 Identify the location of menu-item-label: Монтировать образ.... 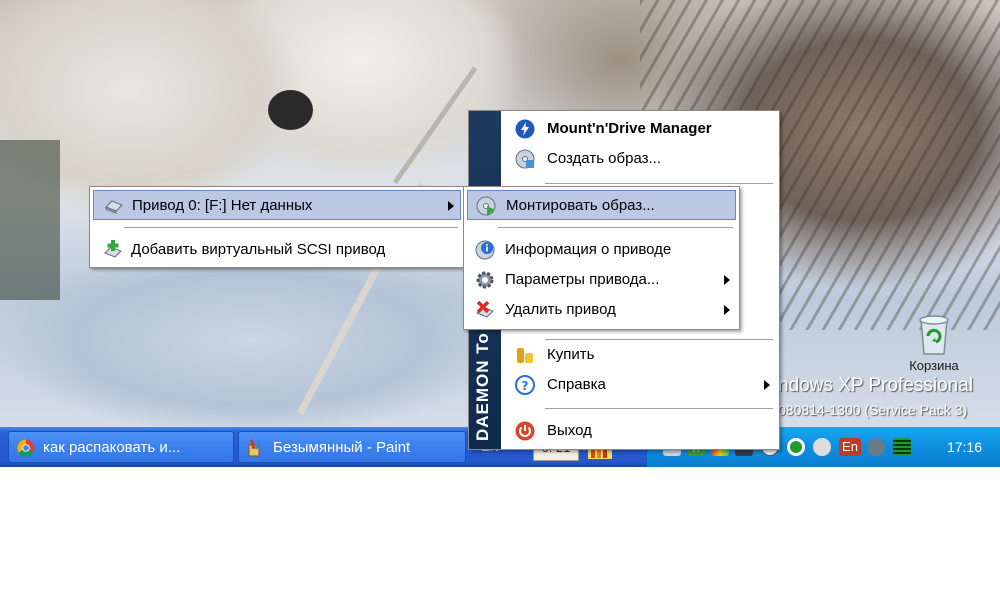
(580, 205).